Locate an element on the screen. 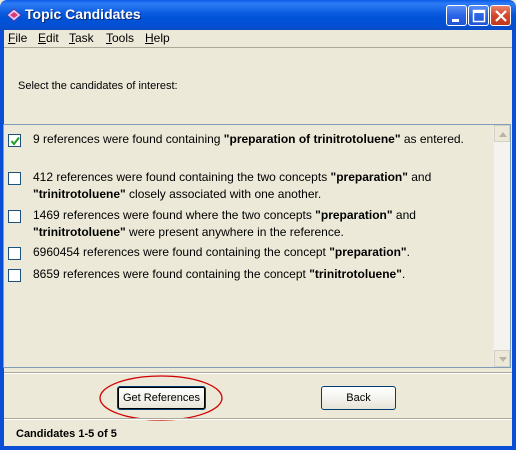 Image resolution: width=516 pixels, height=450 pixels. candidate-concept: "preparation of trinitrotoluene" is located at coordinates (312, 139).